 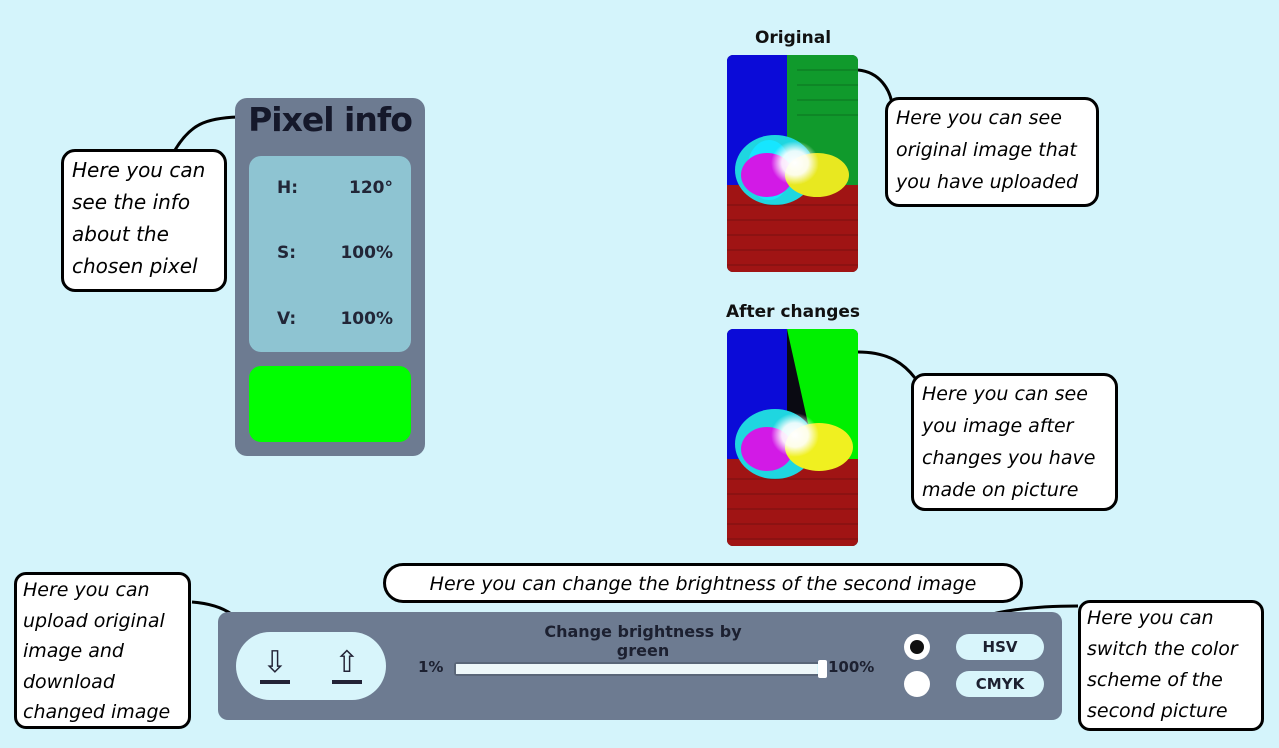 I want to click on hue-label: H:, so click(x=288, y=188).